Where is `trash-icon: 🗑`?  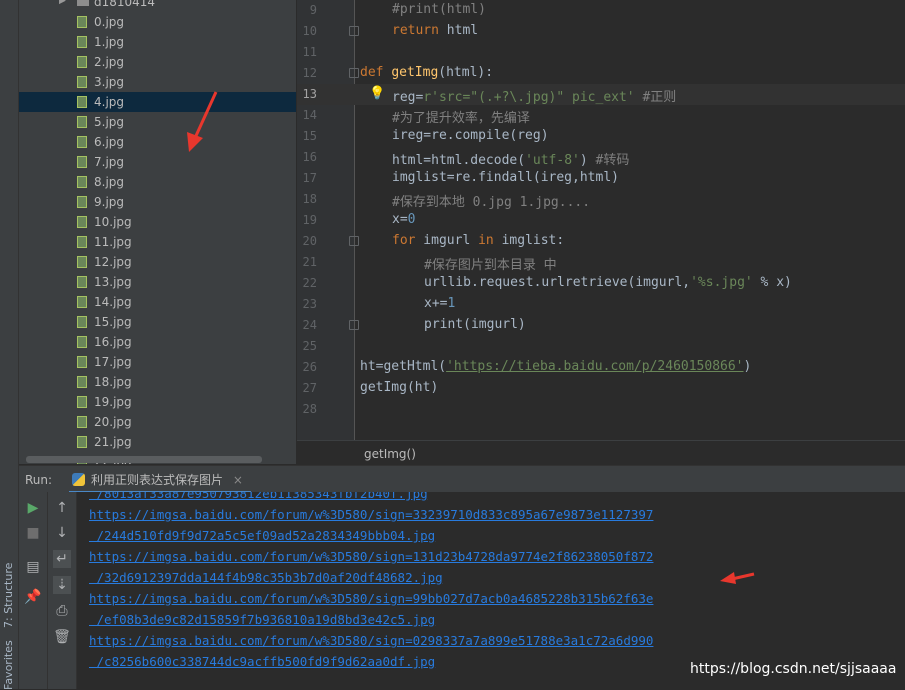 trash-icon: 🗑 is located at coordinates (62, 637).